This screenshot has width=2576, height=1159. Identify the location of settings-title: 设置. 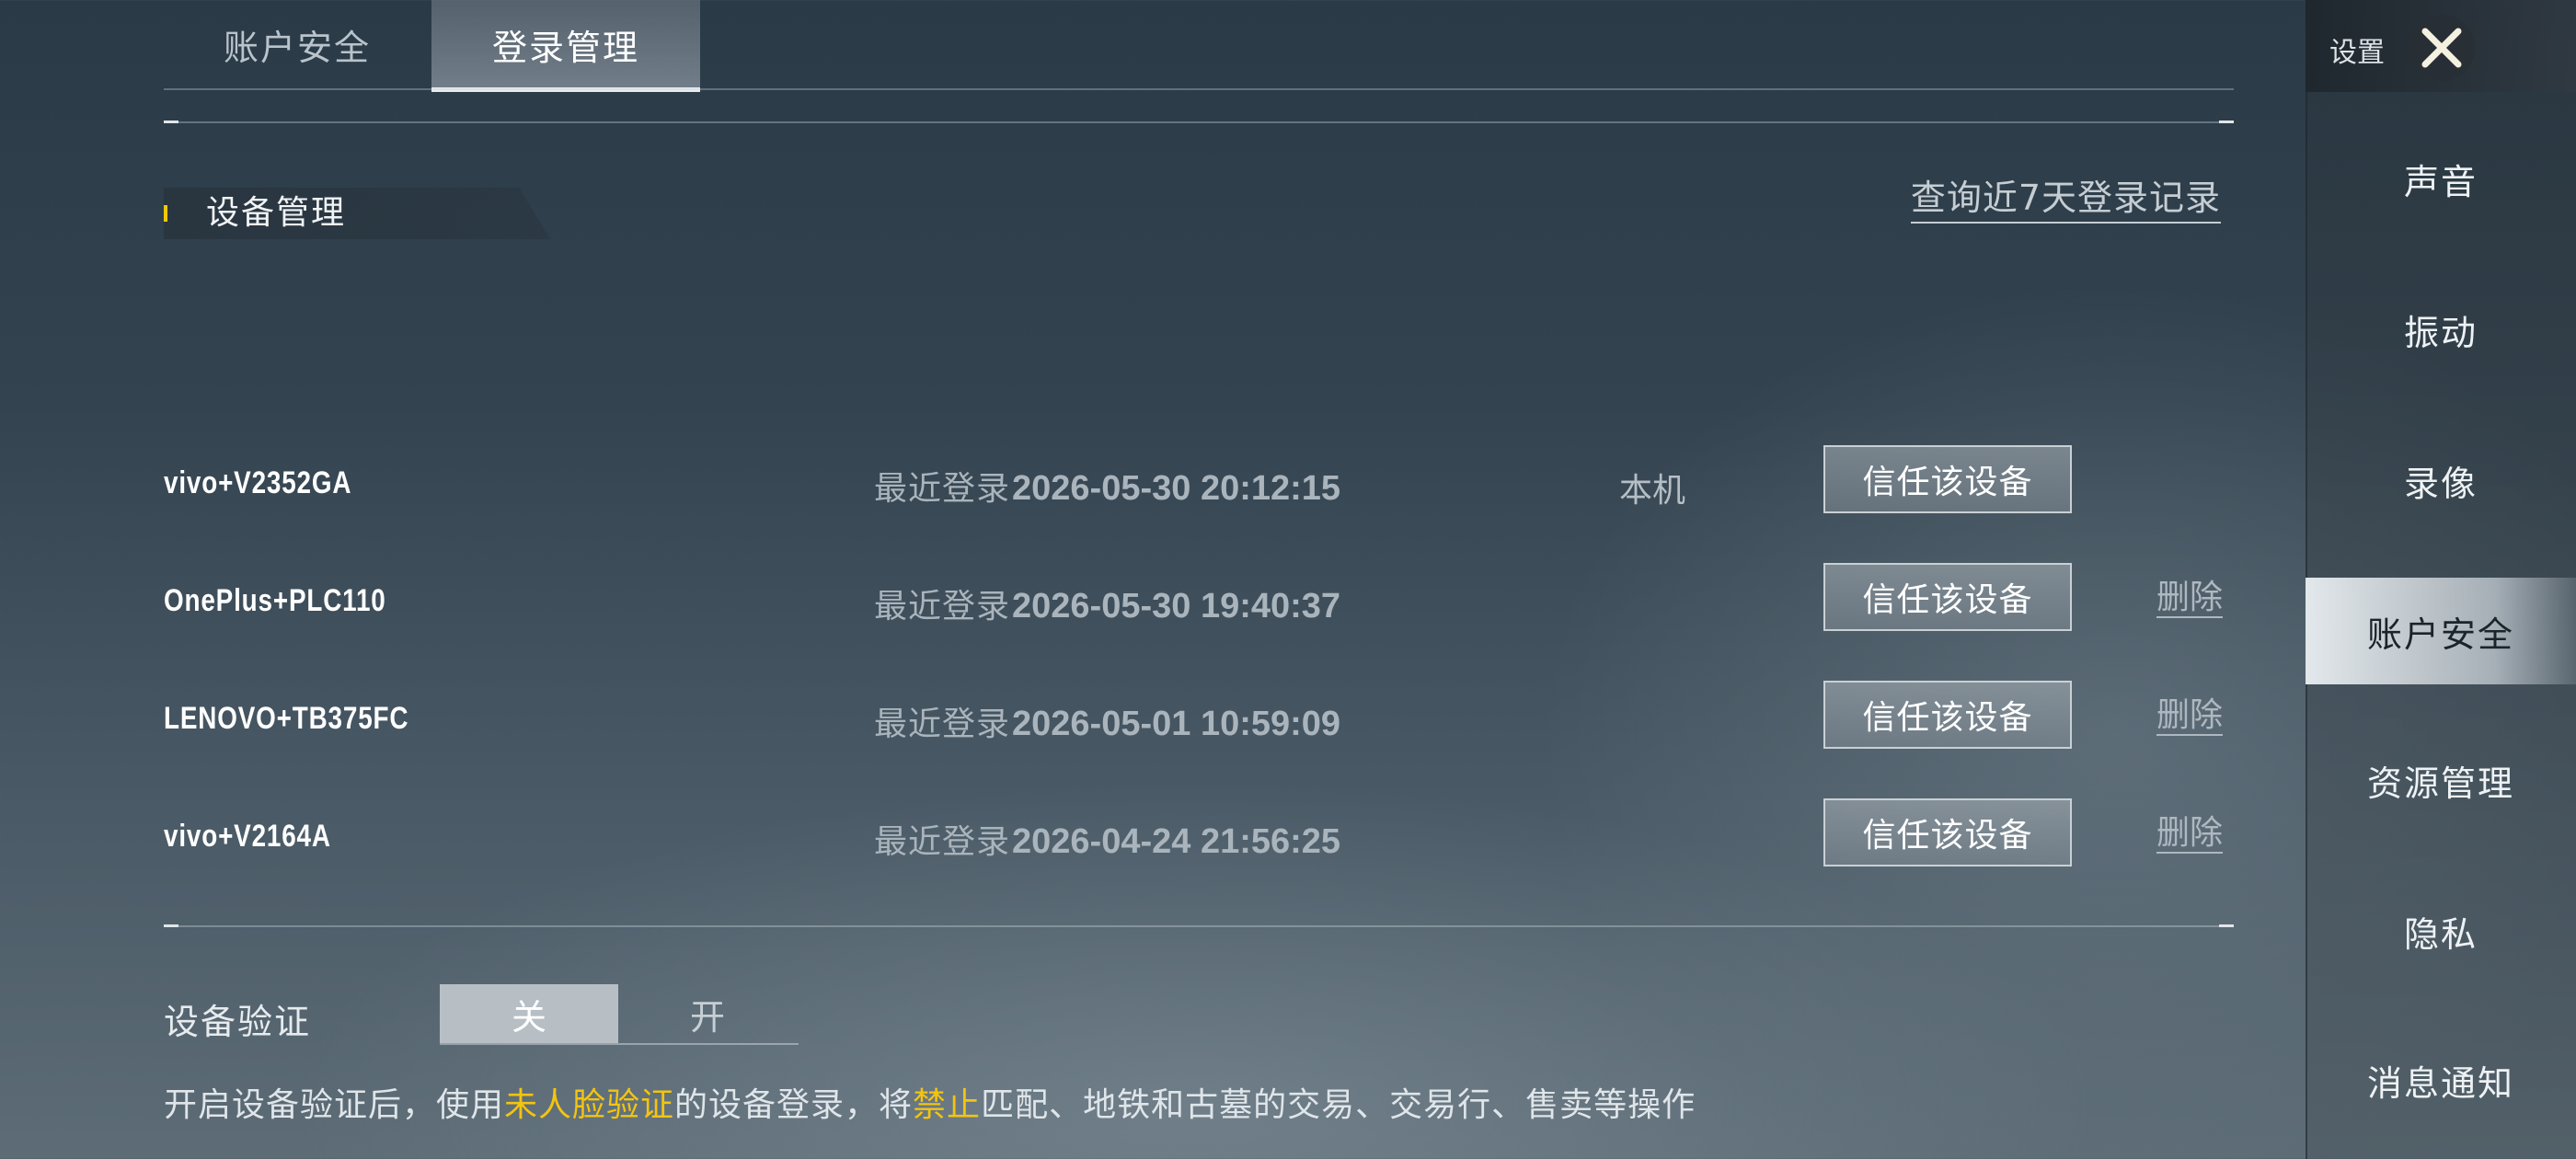
(2357, 53).